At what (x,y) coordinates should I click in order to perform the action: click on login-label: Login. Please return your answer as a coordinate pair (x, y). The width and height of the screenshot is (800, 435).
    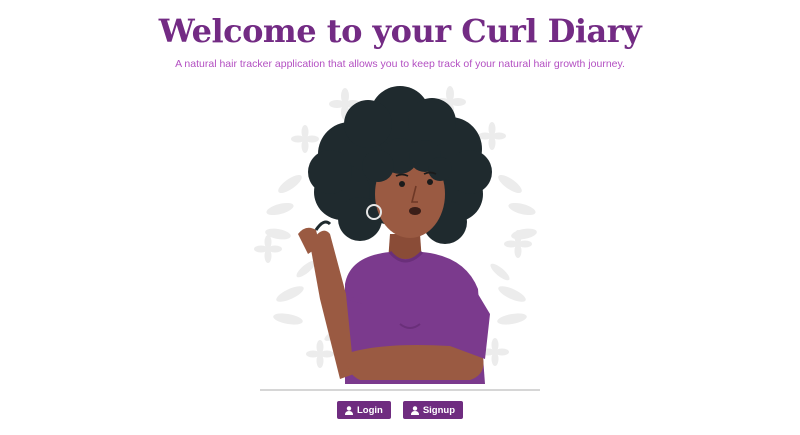
    Looking at the image, I should click on (369, 410).